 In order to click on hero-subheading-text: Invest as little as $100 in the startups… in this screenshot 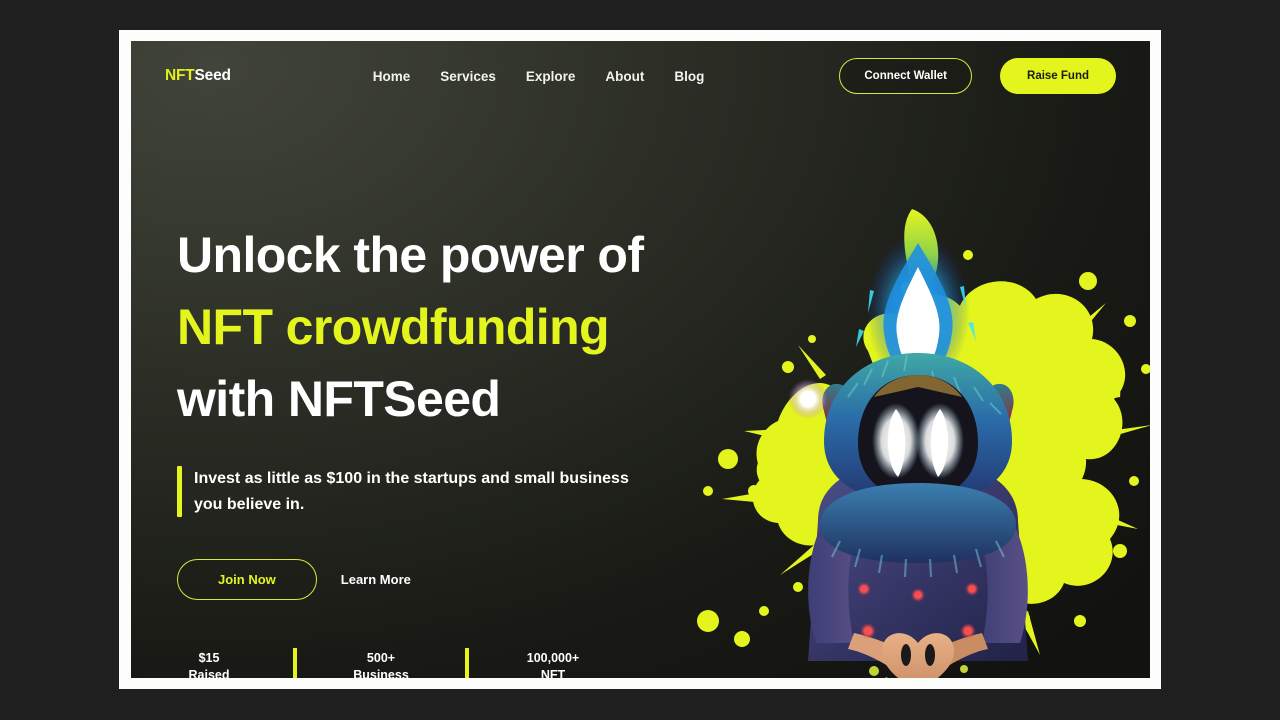, I will do `click(411, 491)`.